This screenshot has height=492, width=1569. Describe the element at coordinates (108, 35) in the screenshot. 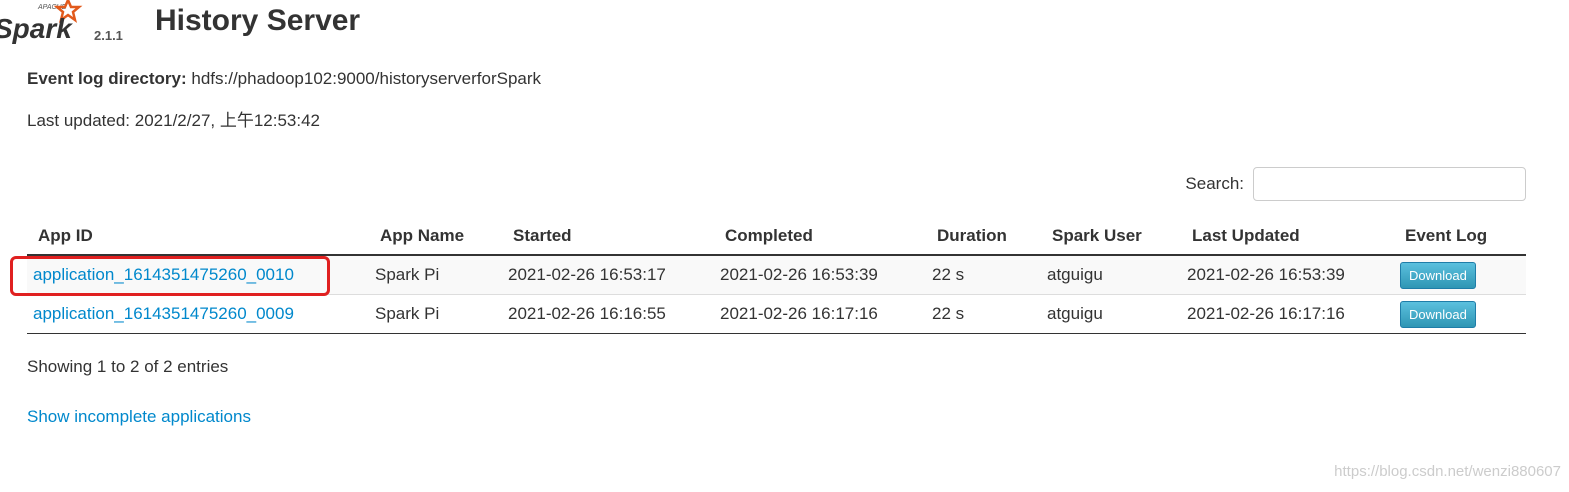

I see `version-label: 2.1.1` at that location.